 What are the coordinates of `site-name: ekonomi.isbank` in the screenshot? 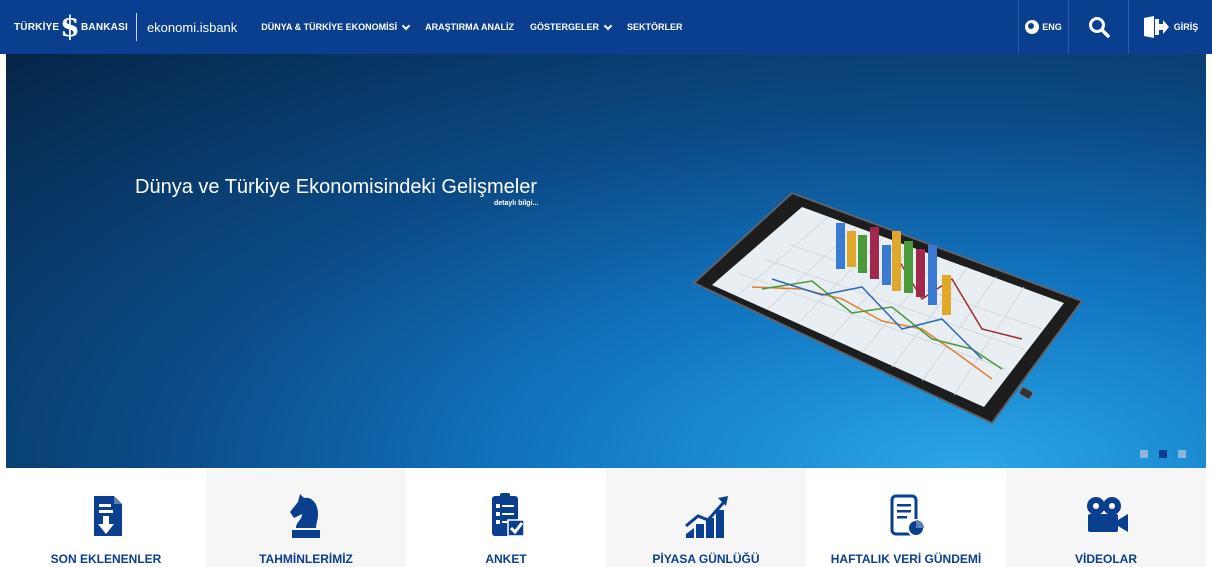 It's located at (192, 27).